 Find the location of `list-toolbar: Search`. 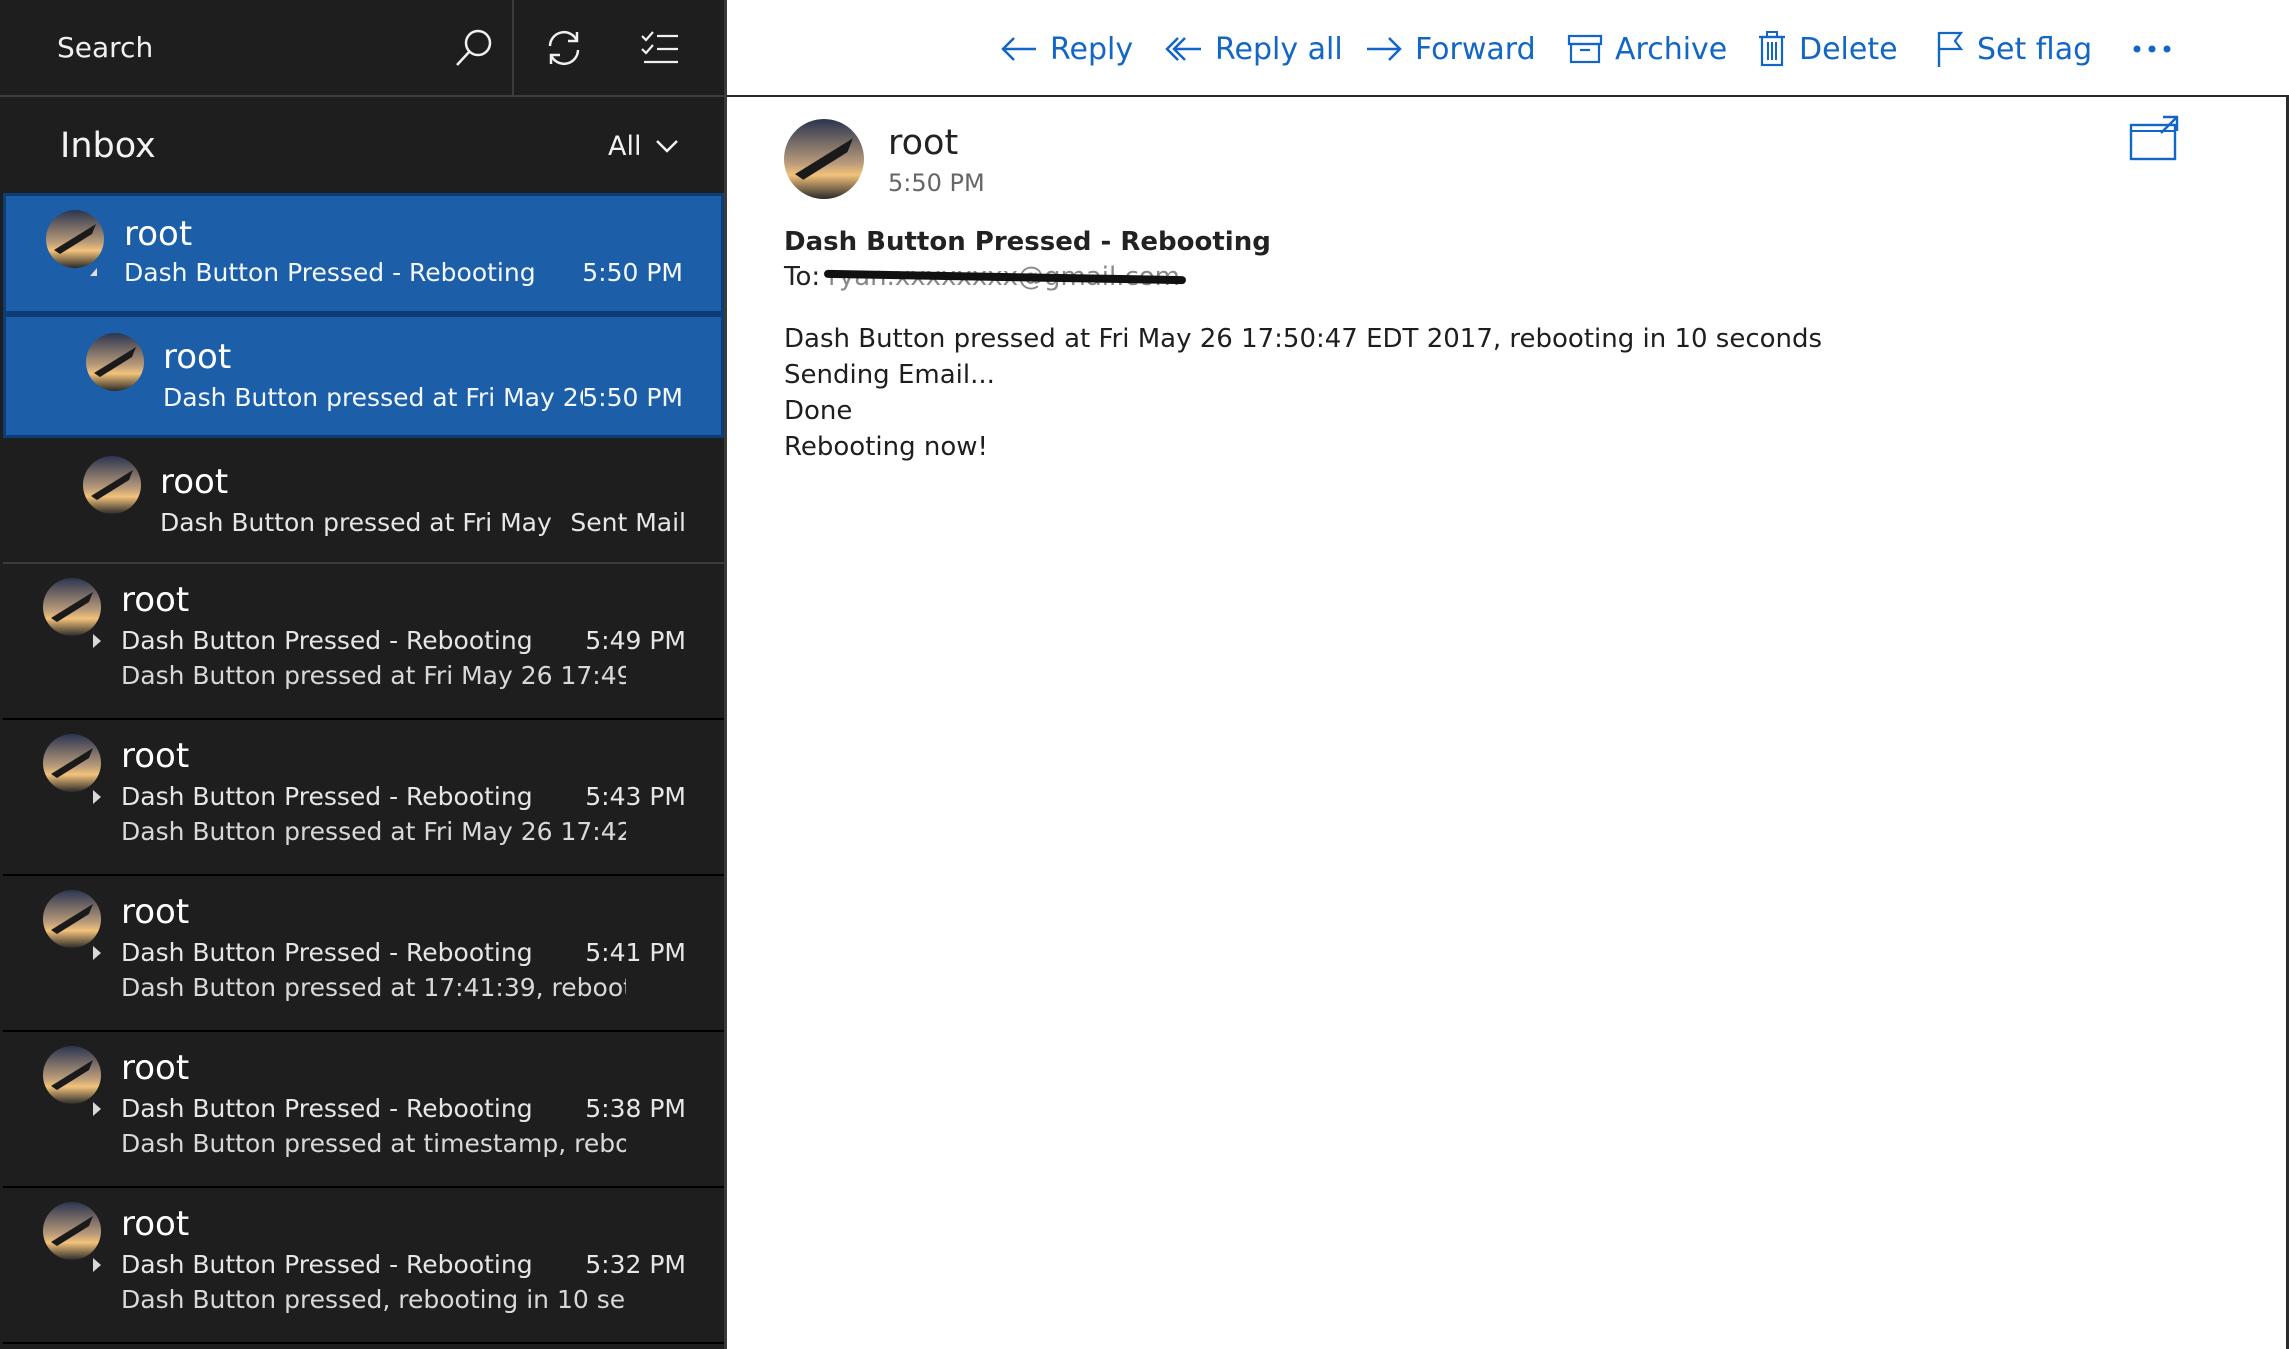

list-toolbar: Search is located at coordinates (362, 48).